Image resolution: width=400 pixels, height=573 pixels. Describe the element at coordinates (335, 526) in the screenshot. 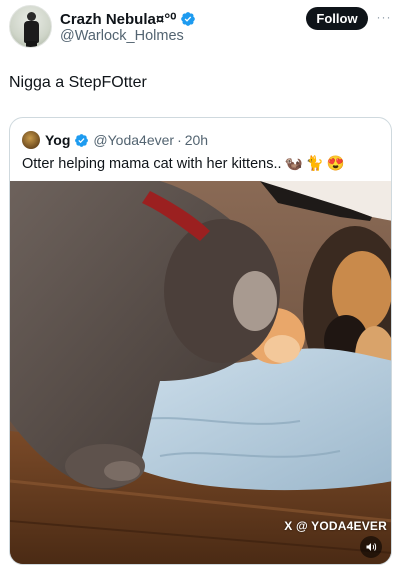

I see `video-watermark: X @ YODA4EVER` at that location.